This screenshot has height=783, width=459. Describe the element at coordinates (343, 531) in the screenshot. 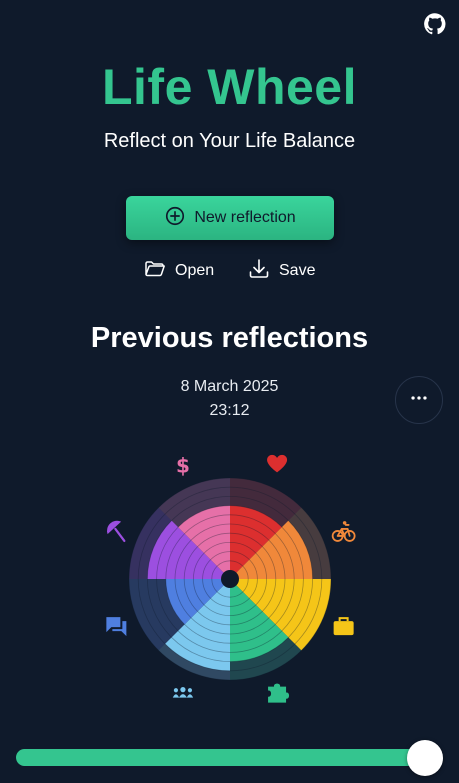

I see `bicycle-icon` at that location.